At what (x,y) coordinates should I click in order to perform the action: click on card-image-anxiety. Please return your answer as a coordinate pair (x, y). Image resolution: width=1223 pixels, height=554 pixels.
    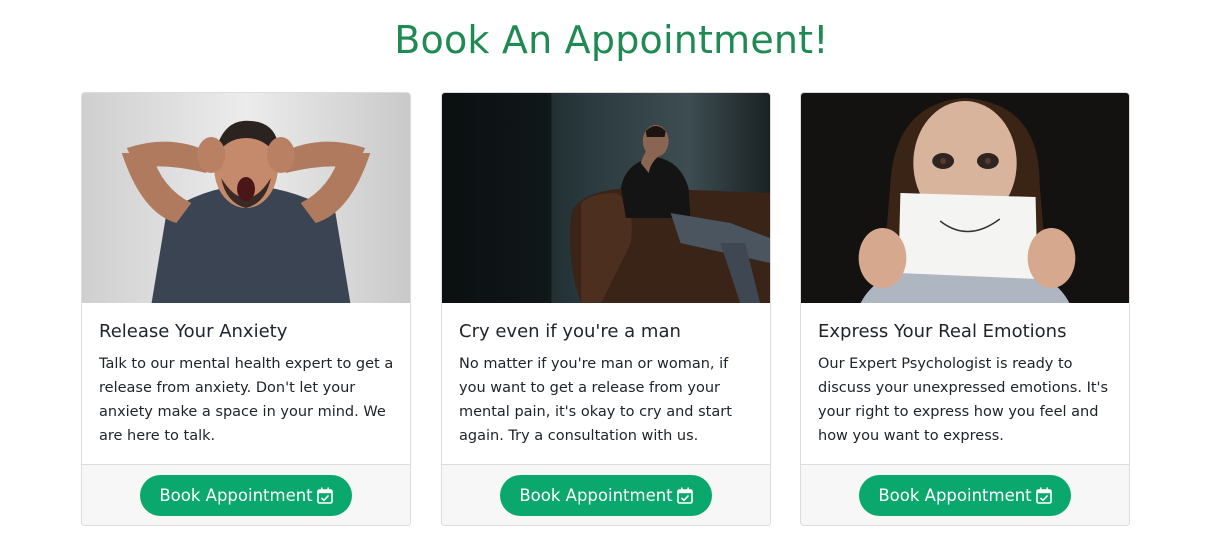
    Looking at the image, I should click on (246, 198).